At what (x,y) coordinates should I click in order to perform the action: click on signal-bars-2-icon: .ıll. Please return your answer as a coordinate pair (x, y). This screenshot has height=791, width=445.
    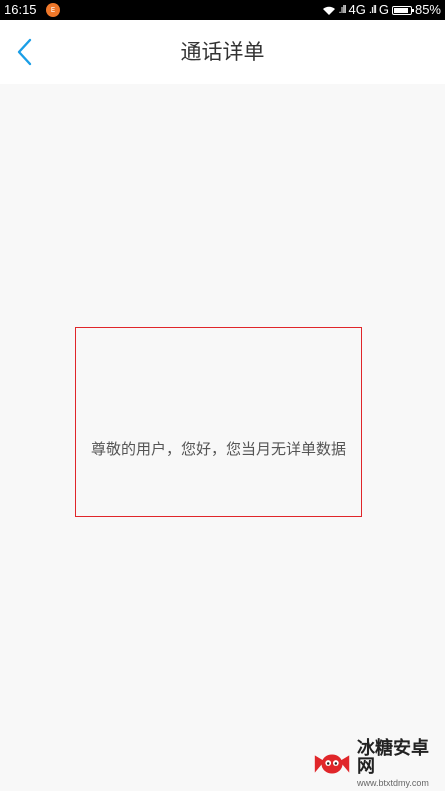
    Looking at the image, I should click on (372, 10).